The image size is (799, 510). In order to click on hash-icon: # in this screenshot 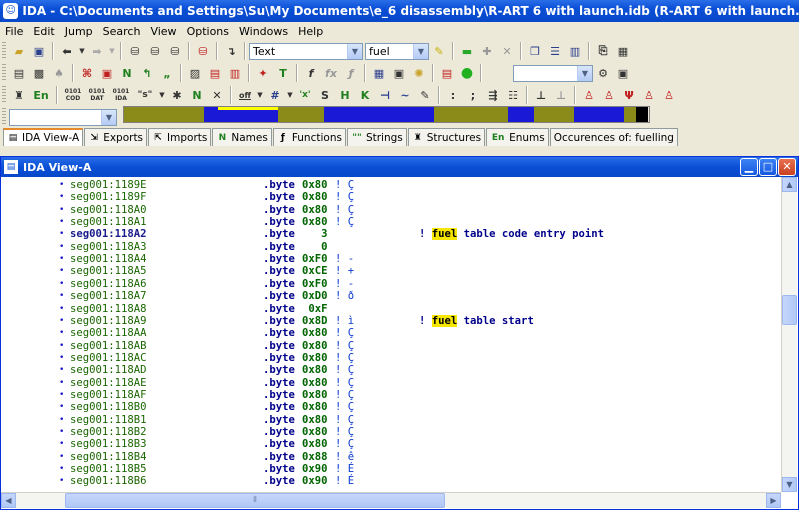, I will do `click(275, 95)`.